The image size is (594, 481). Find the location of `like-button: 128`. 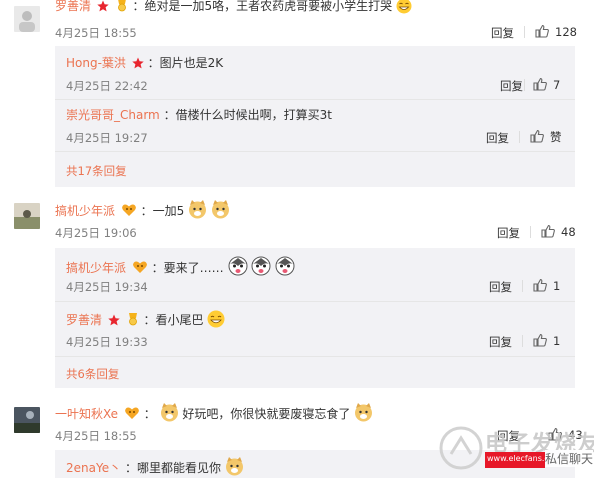

like-button: 128 is located at coordinates (556, 31).